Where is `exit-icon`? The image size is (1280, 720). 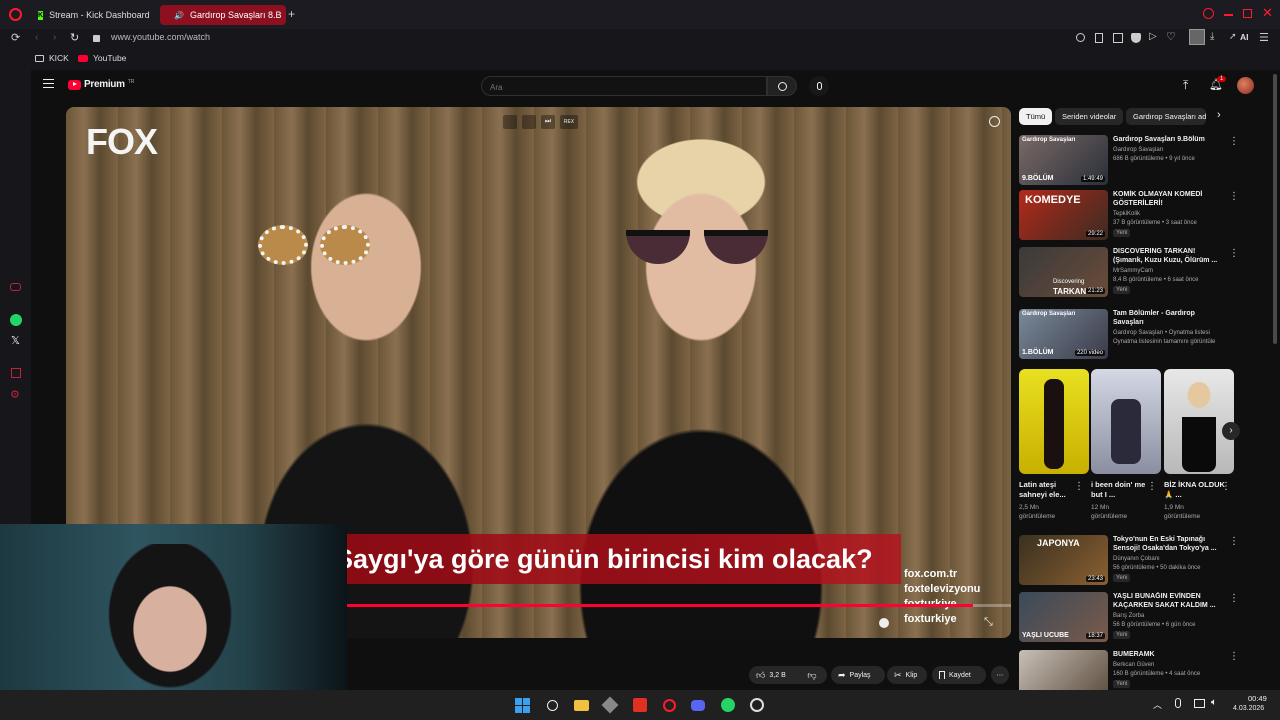
exit-icon is located at coordinates (529, 122).